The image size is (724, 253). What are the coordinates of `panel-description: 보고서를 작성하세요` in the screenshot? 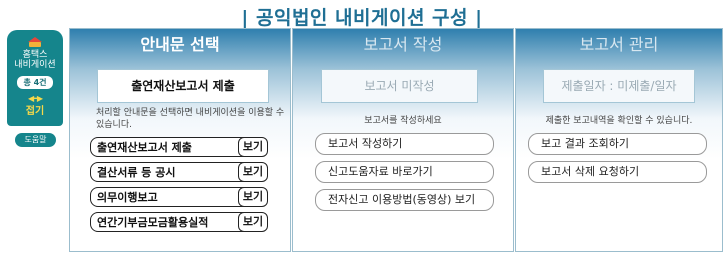 It's located at (403, 121).